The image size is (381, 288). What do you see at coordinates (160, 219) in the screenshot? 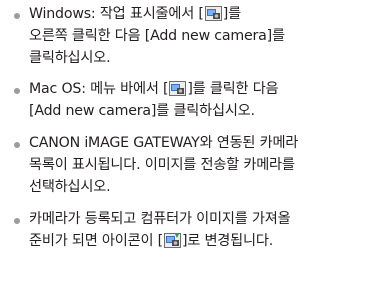
I see `item-line: 카메라가 등록되고 컴퓨터가 이미지를 가져올` at bounding box center [160, 219].